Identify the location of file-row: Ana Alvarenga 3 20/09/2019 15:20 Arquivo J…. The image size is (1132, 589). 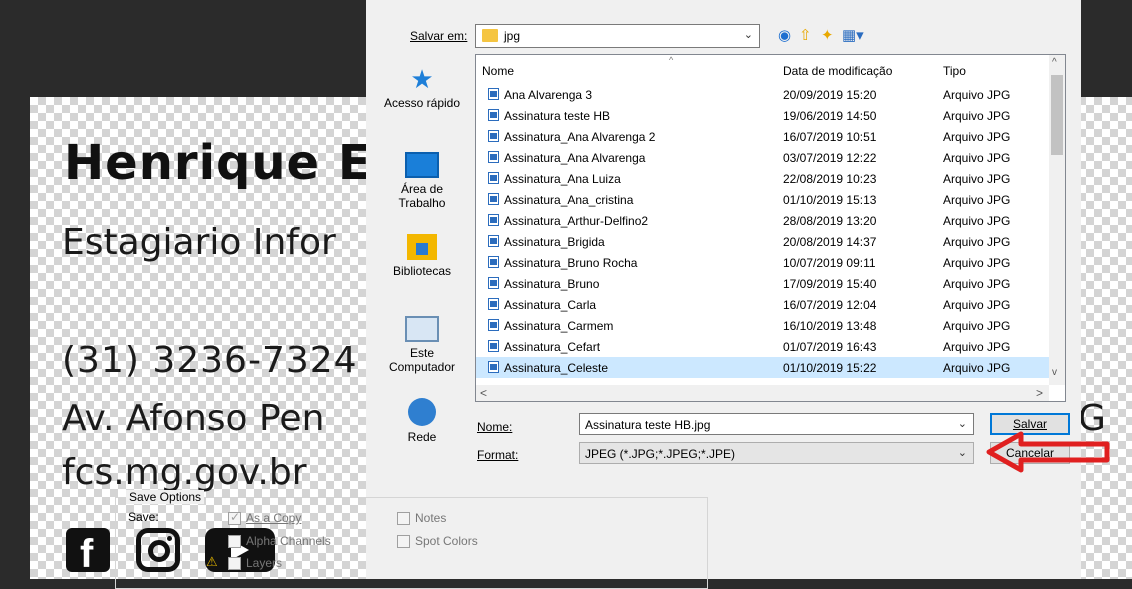
(763, 94).